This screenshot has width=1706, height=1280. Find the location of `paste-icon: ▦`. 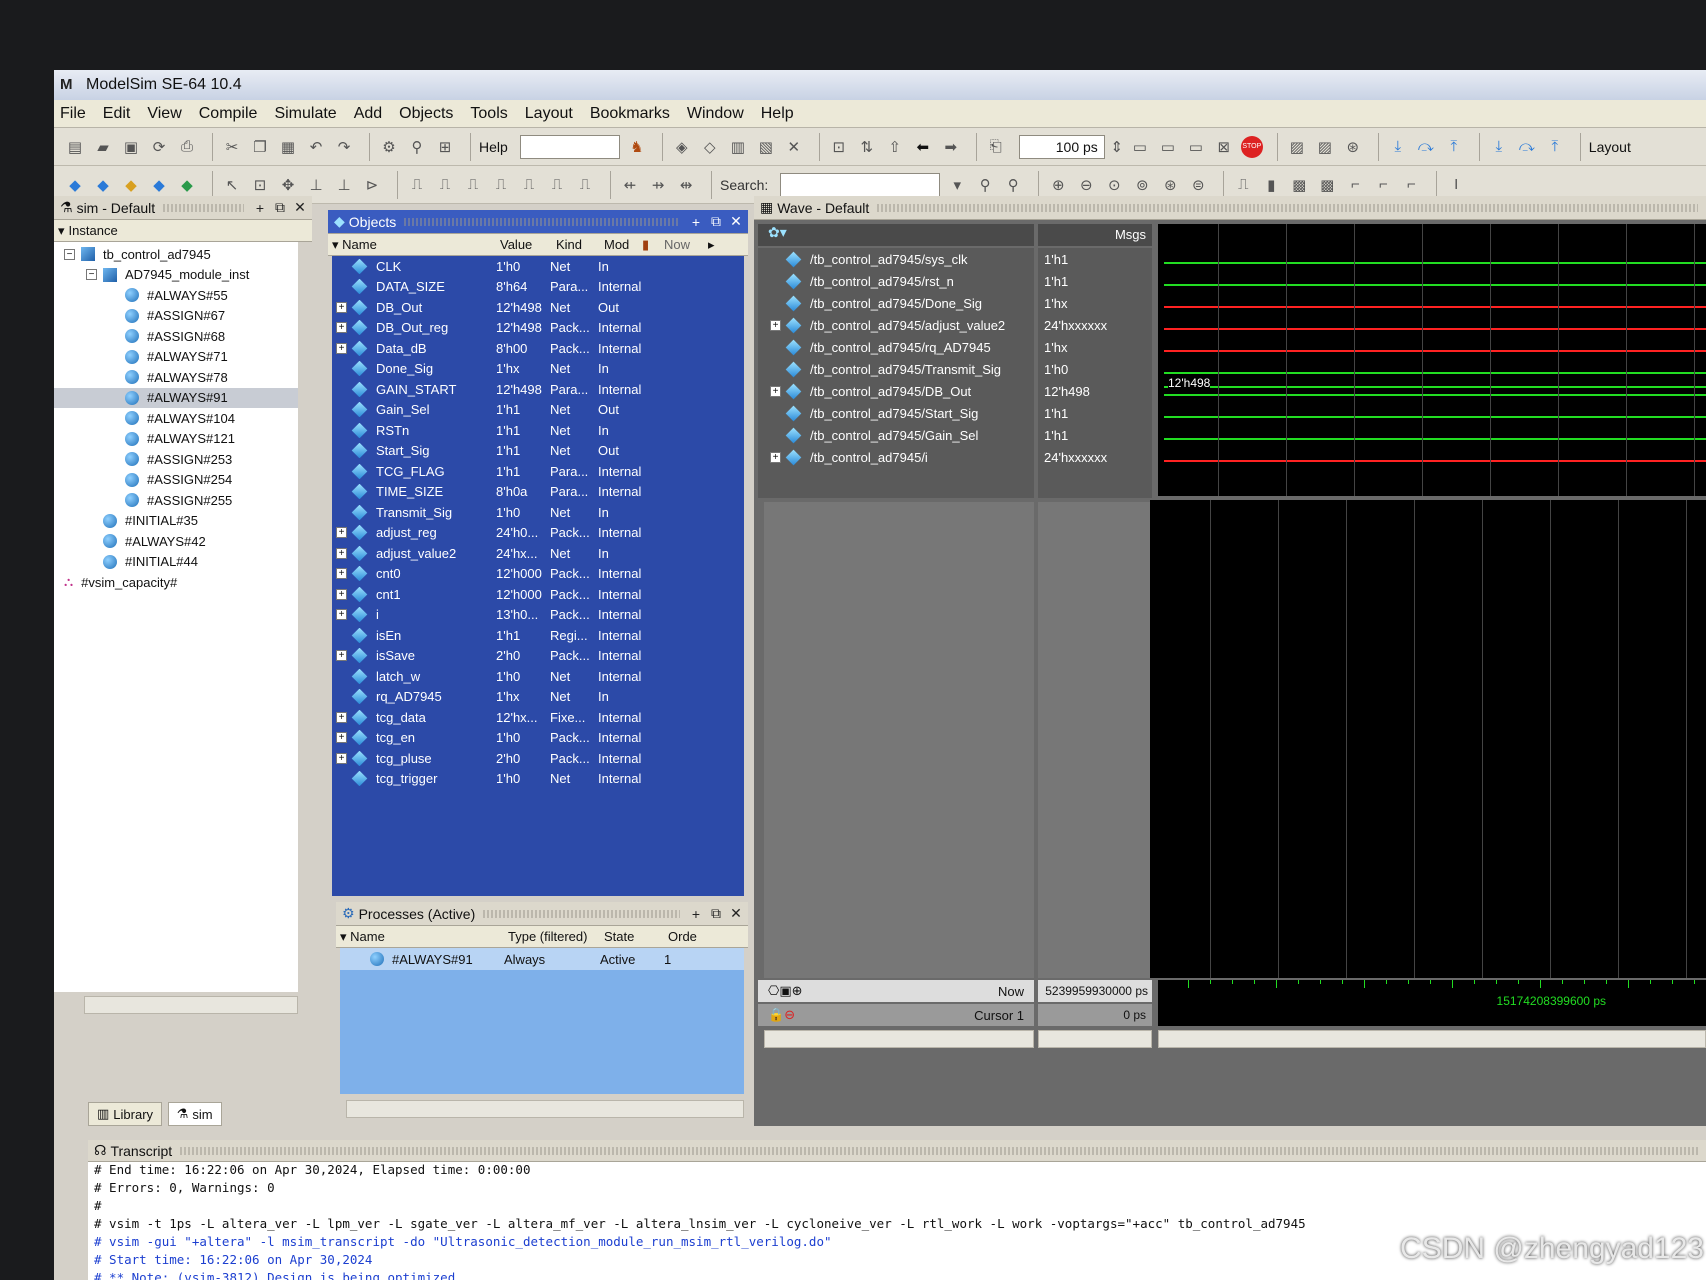

paste-icon: ▦ is located at coordinates (288, 147).